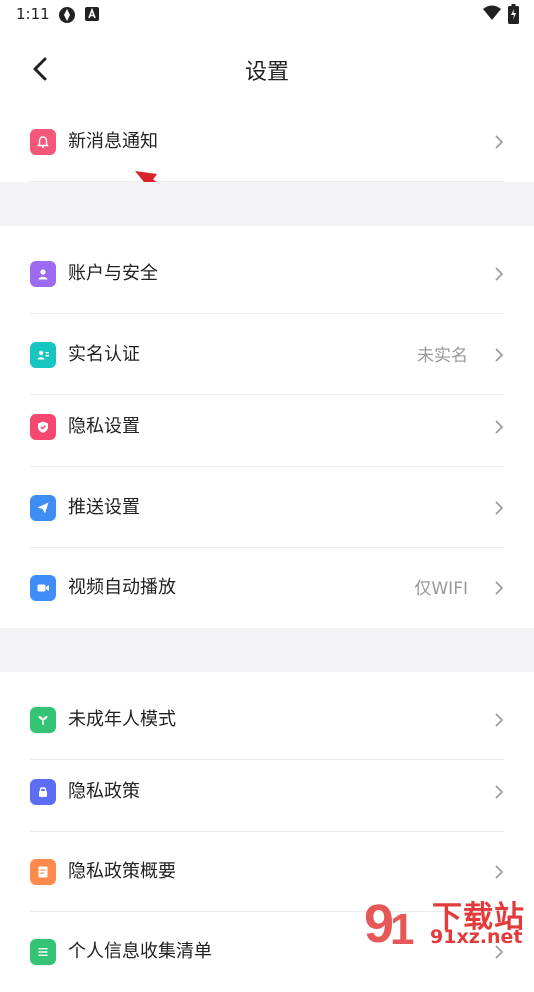 The height and width of the screenshot is (992, 534). I want to click on status-bar: 1:11, so click(267, 14).